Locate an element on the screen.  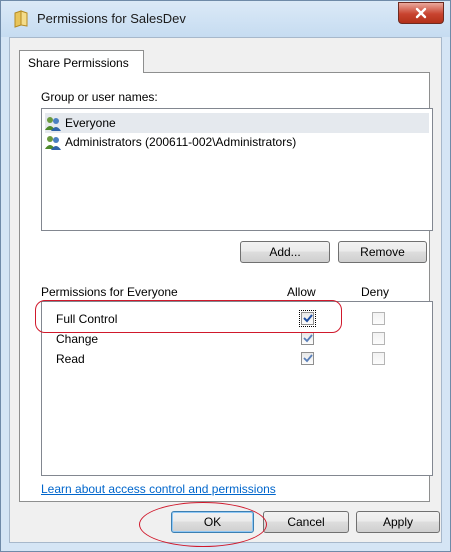
ok-button: OK is located at coordinates (212, 522).